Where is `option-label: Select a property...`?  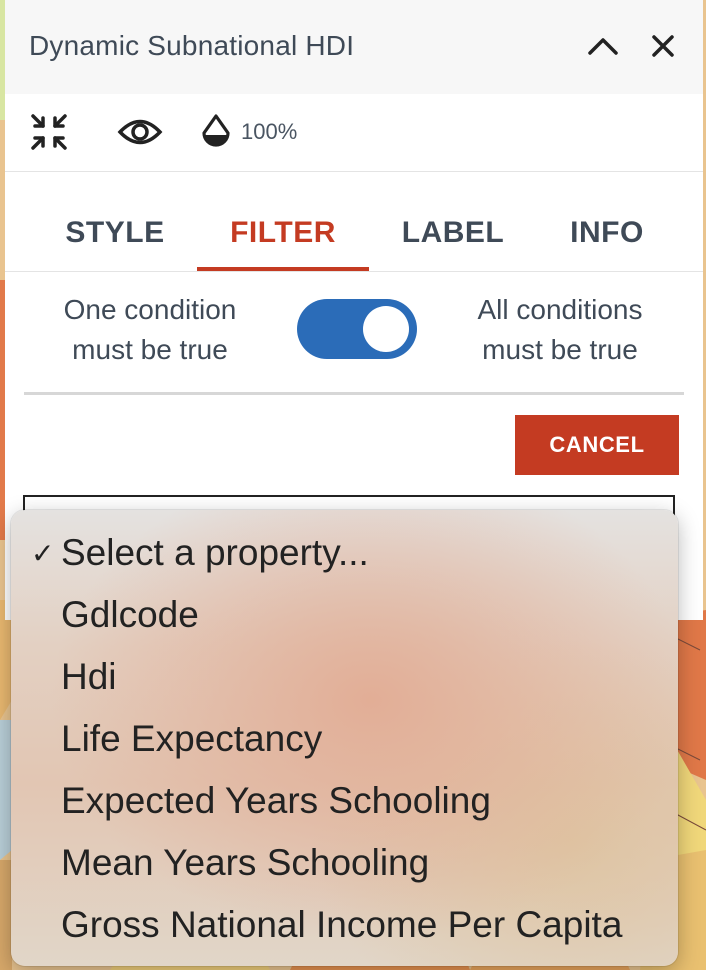
option-label: Select a property... is located at coordinates (215, 552).